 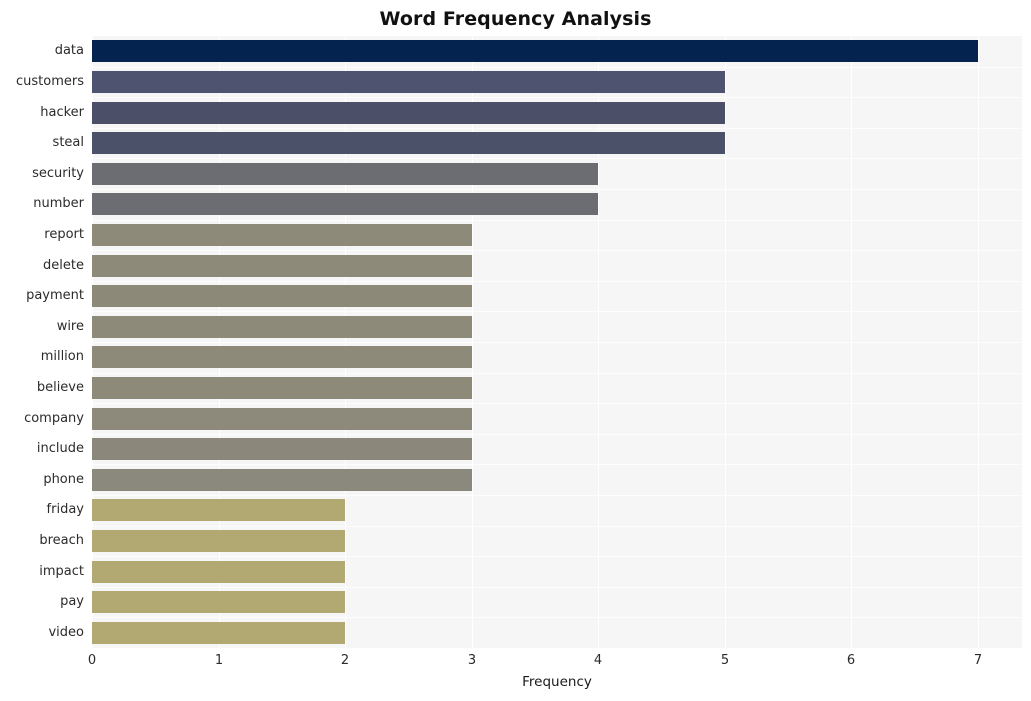 I want to click on y-axis-tick-label: impact, so click(x=61, y=571).